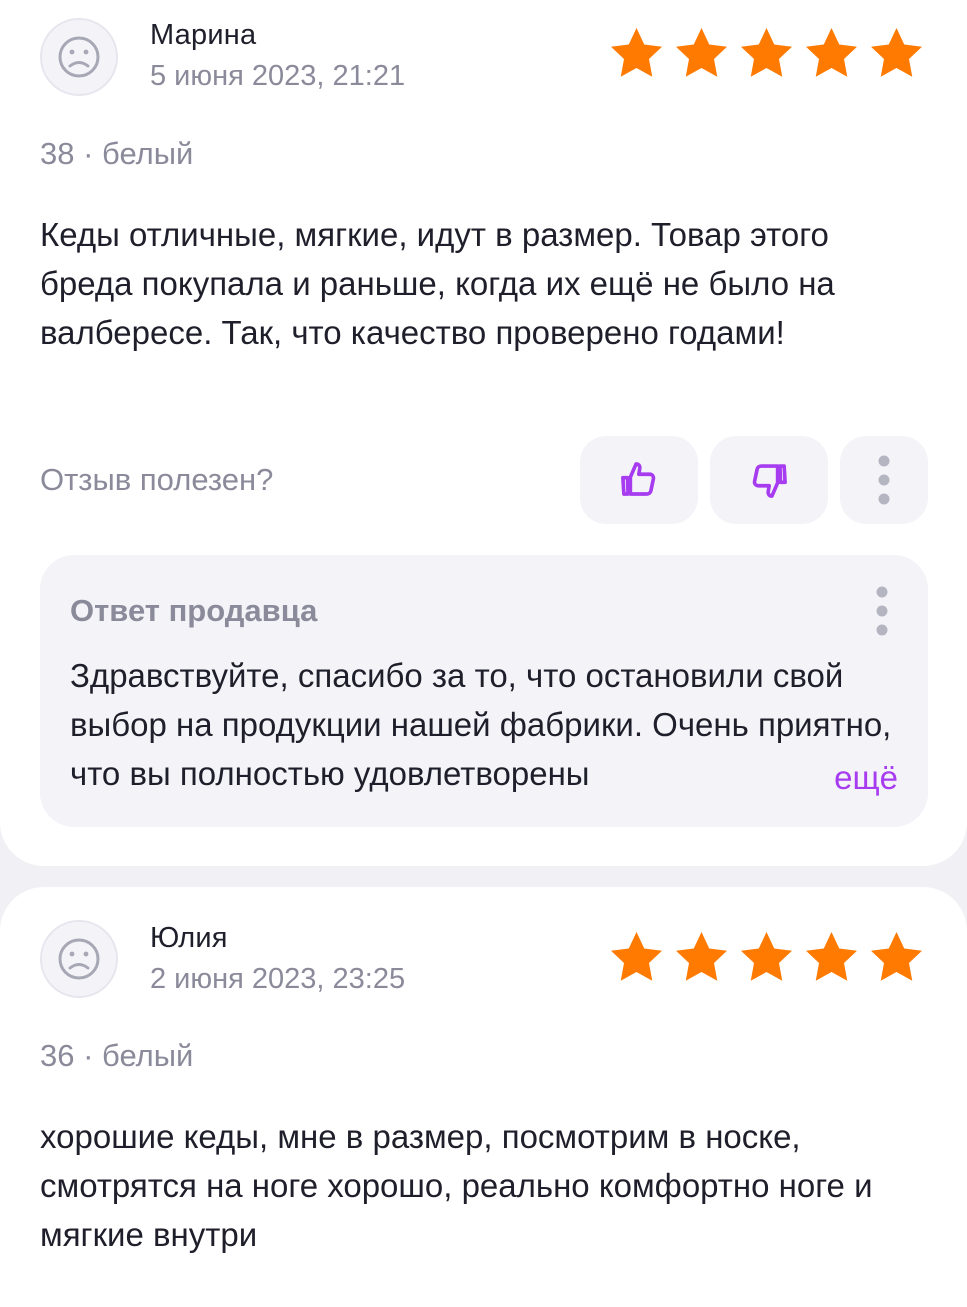  I want to click on like-button, so click(639, 480).